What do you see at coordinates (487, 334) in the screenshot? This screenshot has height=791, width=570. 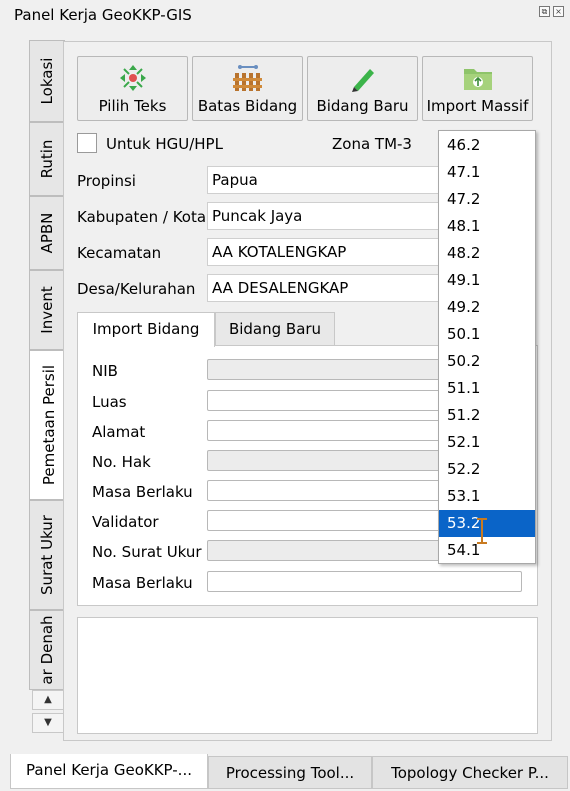 I see `zona-option: 50.1` at bounding box center [487, 334].